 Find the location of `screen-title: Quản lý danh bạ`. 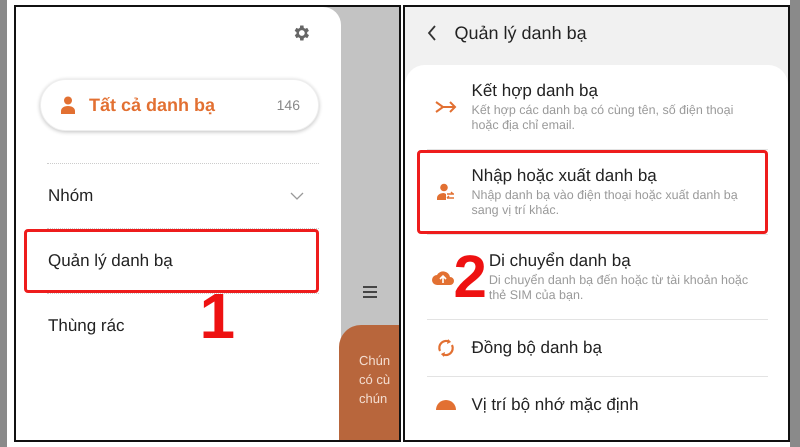

screen-title: Quản lý danh bạ is located at coordinates (520, 33).